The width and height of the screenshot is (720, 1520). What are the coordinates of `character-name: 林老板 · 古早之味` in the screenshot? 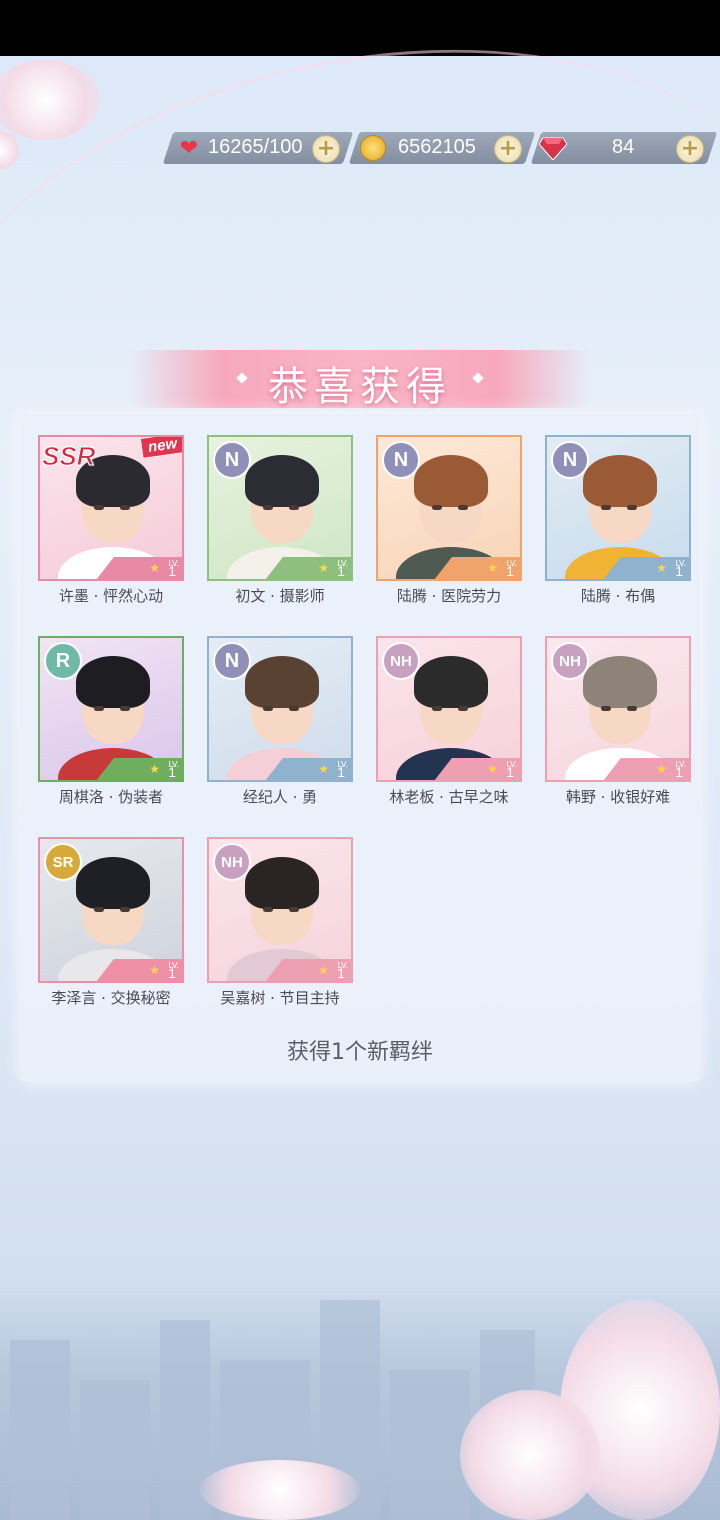 It's located at (449, 797).